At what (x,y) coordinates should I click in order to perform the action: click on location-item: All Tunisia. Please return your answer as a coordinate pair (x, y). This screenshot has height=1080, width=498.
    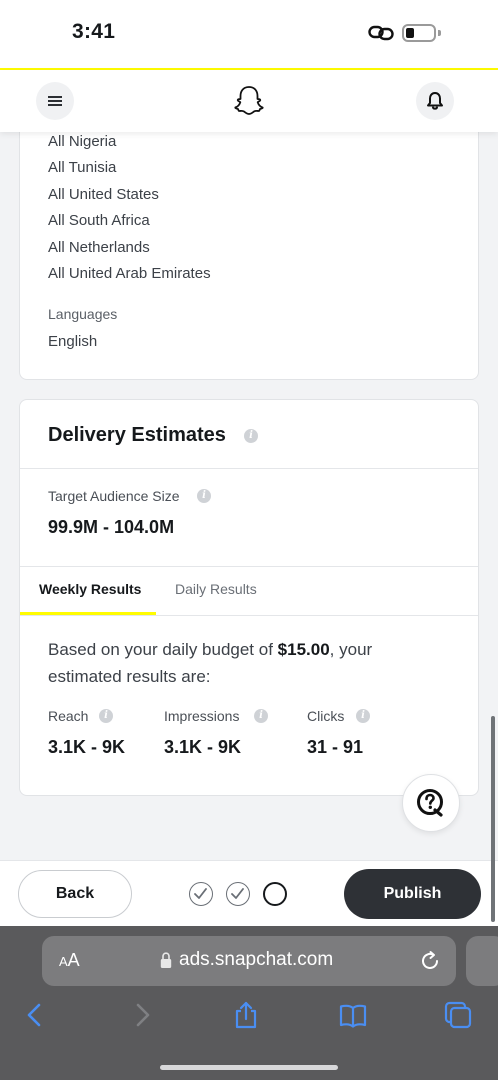
    Looking at the image, I should click on (82, 167).